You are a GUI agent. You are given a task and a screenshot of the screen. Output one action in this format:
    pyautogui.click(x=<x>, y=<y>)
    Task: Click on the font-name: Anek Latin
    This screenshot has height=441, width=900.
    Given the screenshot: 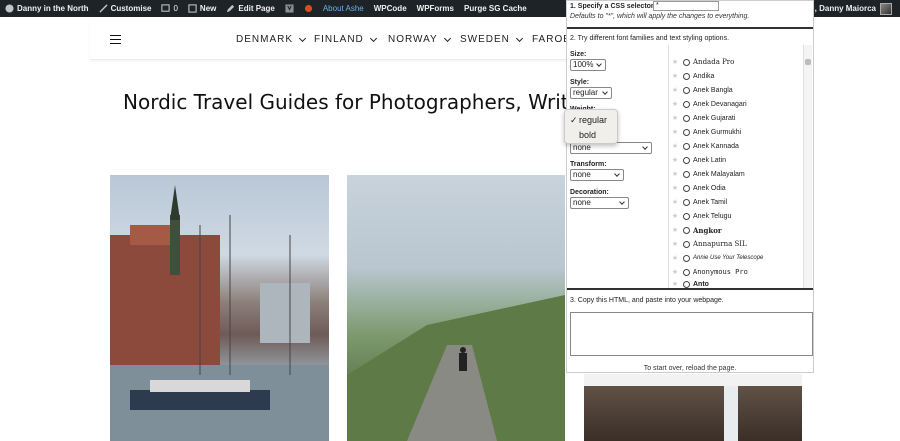 What is the action you would take?
    pyautogui.click(x=710, y=160)
    